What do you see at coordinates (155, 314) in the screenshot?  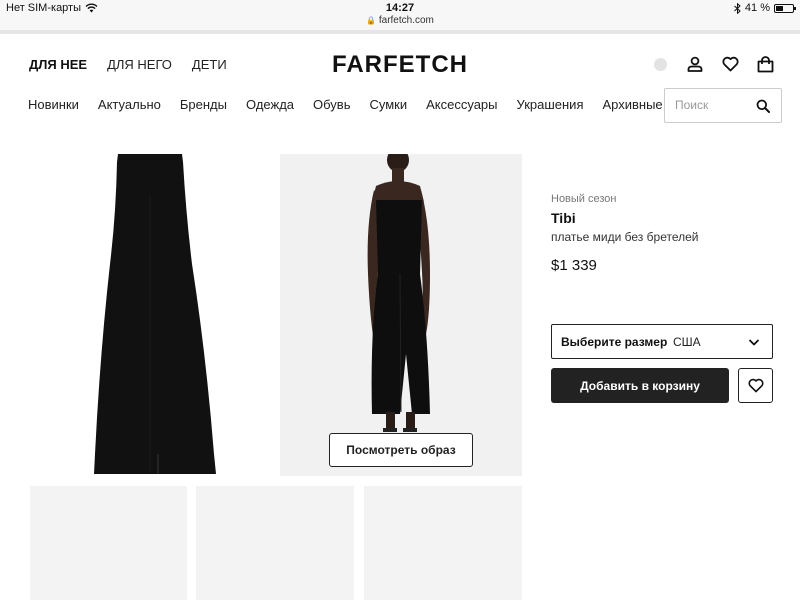 I see `dress-illustration` at bounding box center [155, 314].